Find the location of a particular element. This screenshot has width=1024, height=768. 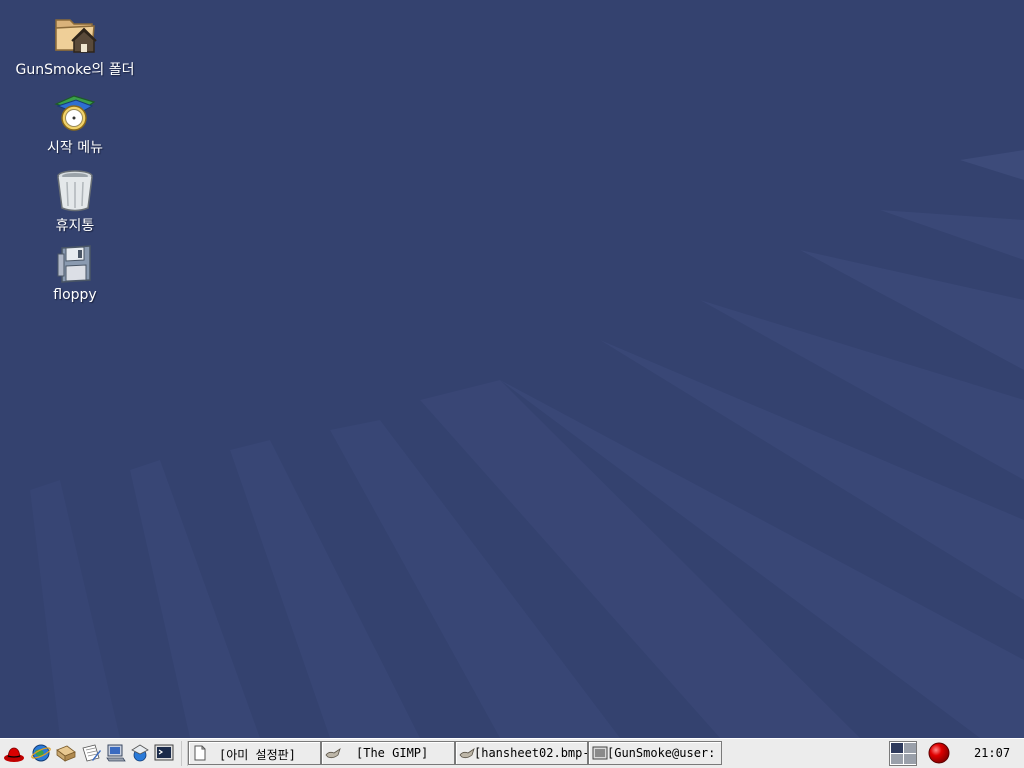

launcher-terminal is located at coordinates (164, 753).